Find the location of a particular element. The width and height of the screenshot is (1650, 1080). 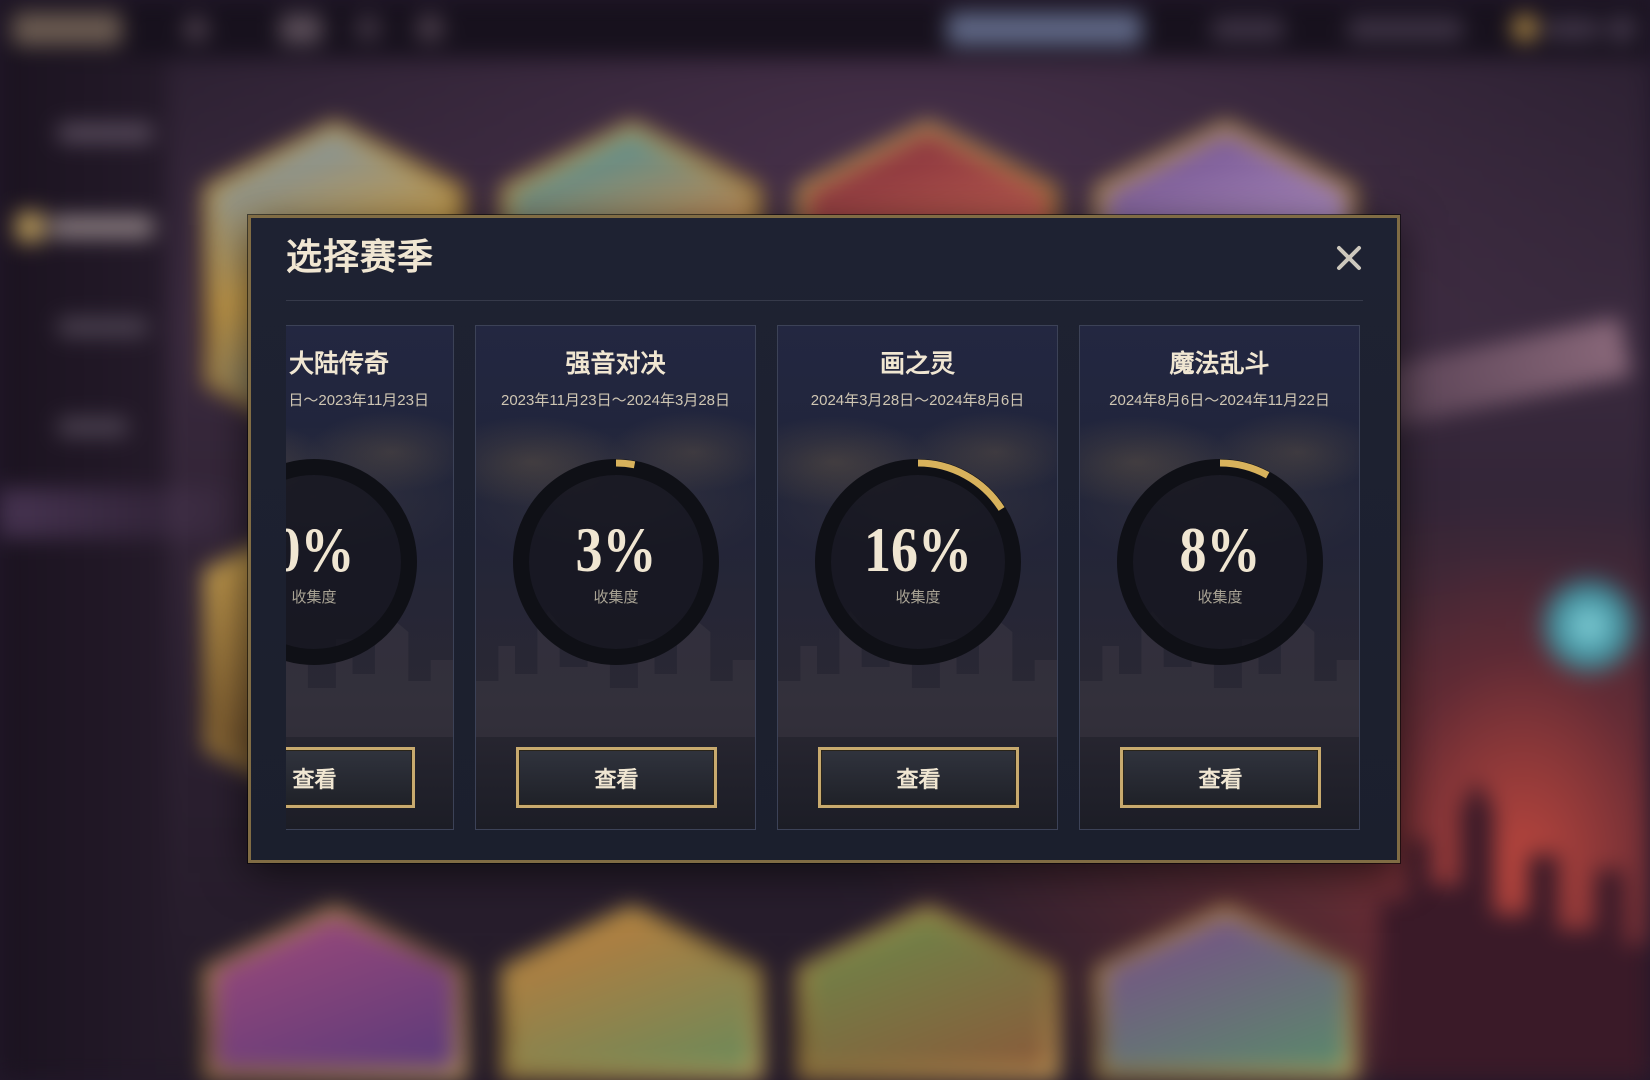

season-date-range: 2024年3月28日～2024年8月6日 is located at coordinates (917, 400).